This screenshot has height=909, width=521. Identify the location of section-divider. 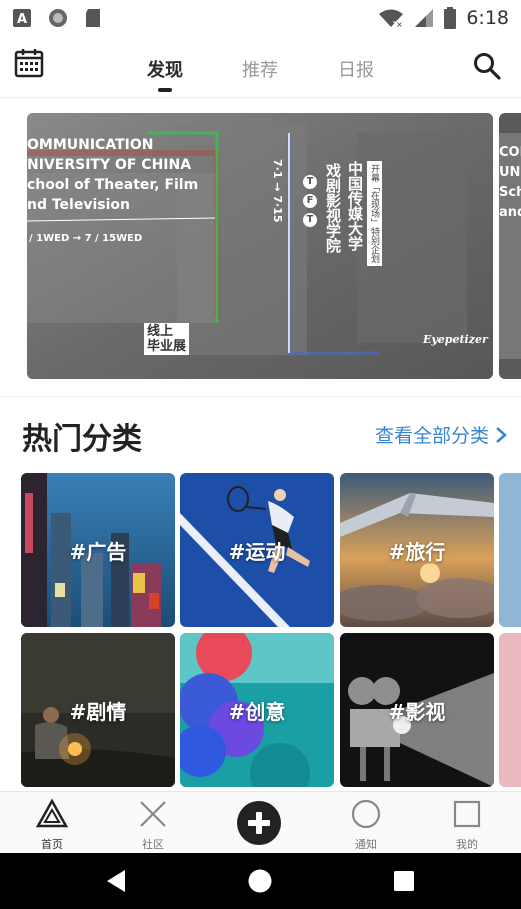
(260, 396).